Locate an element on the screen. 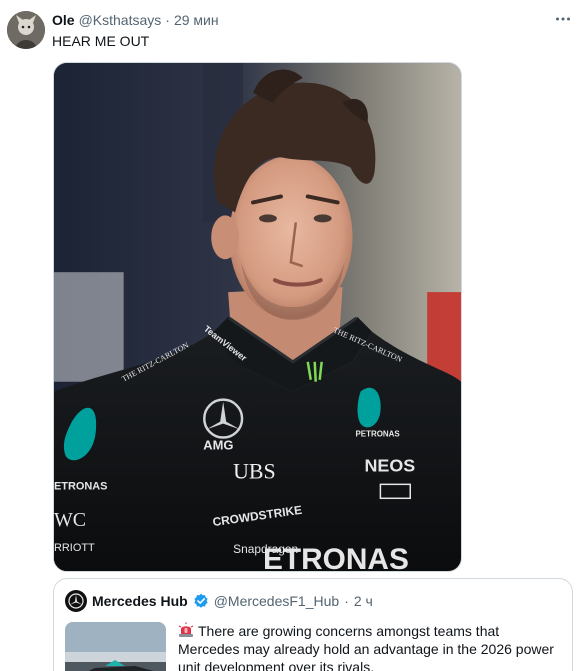  quoted-author-display-name: Mercedes Hub is located at coordinates (140, 601).